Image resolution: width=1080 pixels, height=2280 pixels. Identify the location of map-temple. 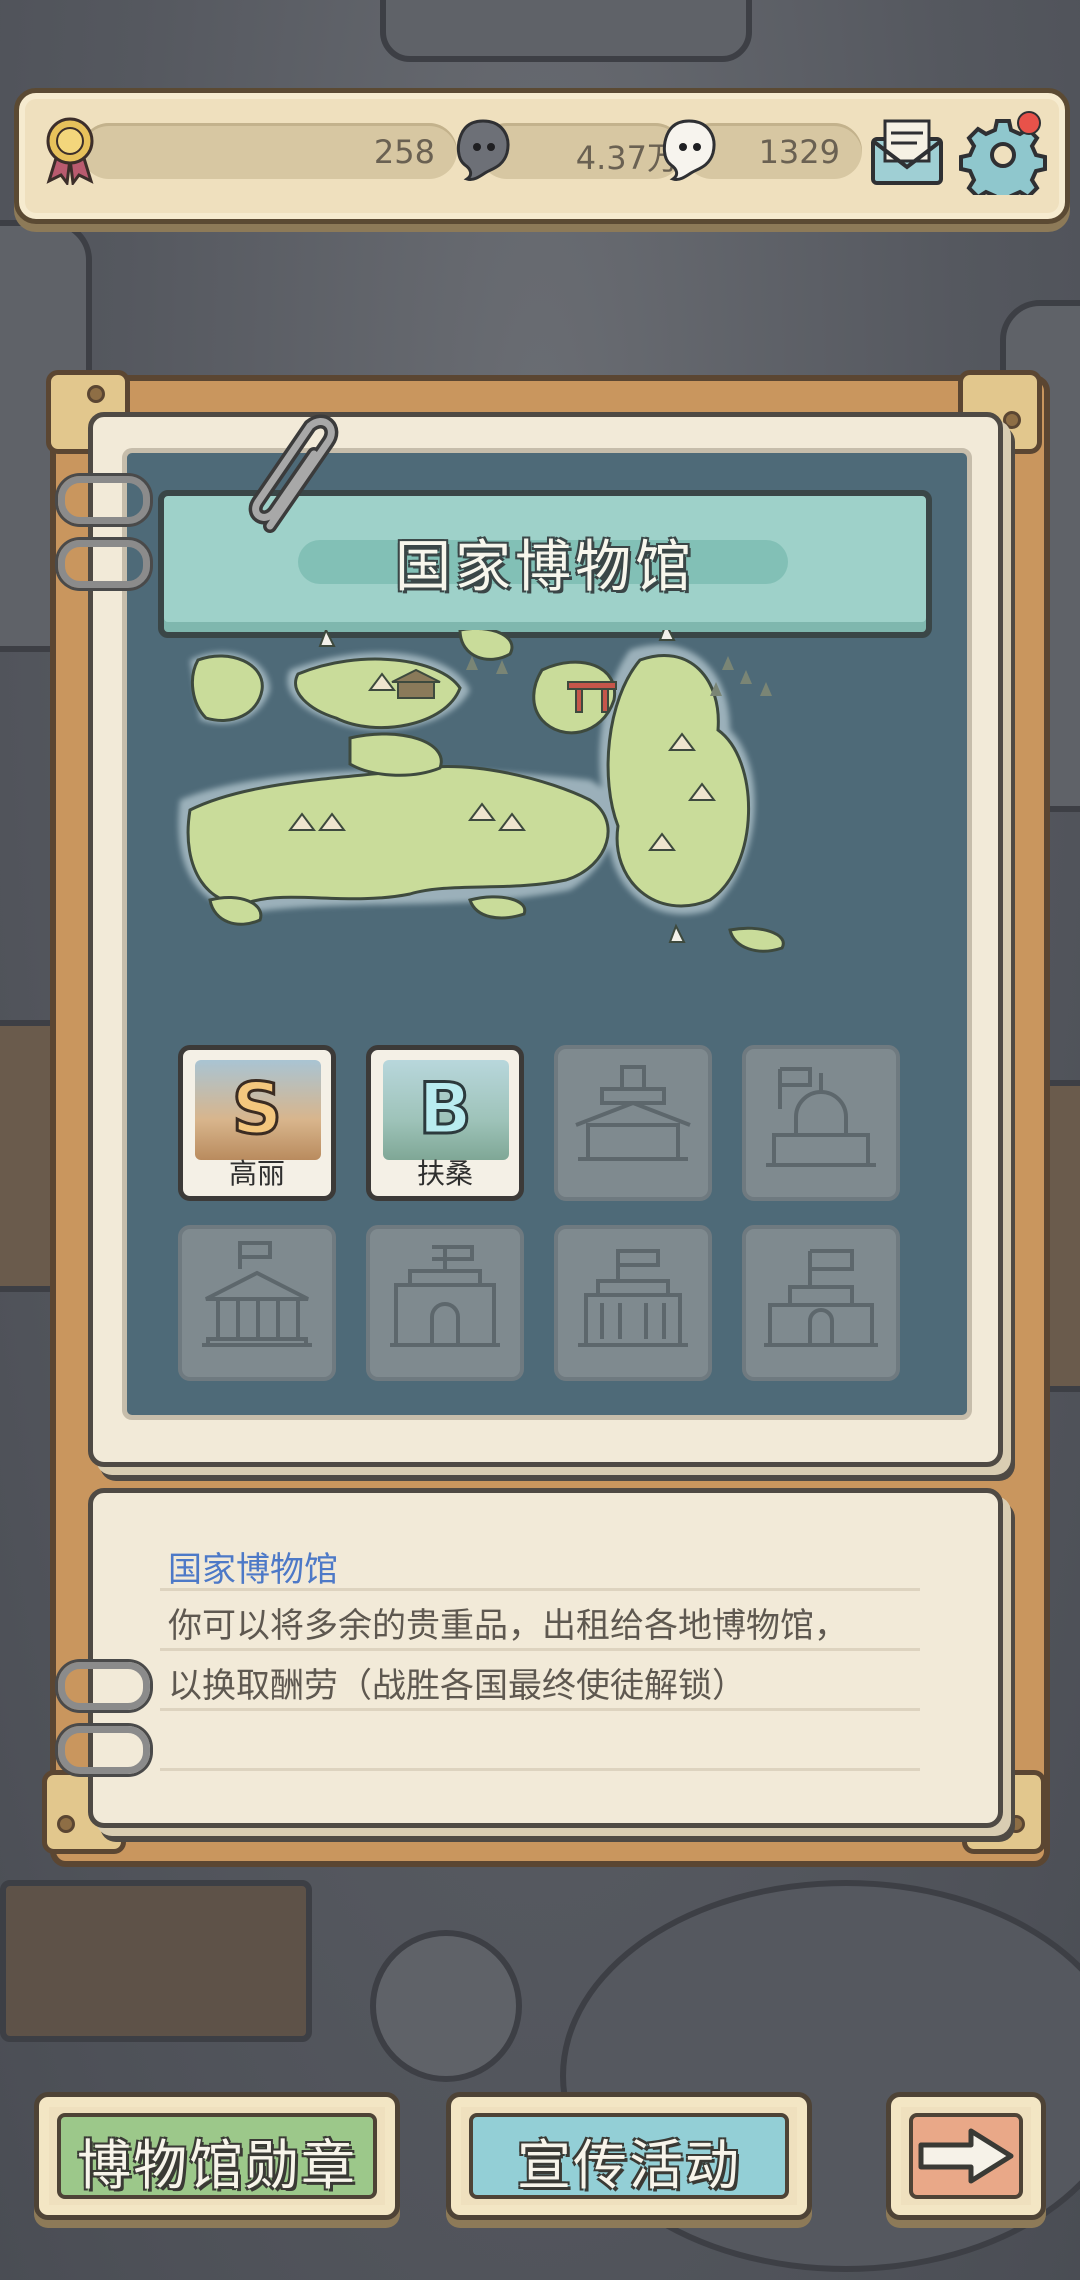
(416, 690).